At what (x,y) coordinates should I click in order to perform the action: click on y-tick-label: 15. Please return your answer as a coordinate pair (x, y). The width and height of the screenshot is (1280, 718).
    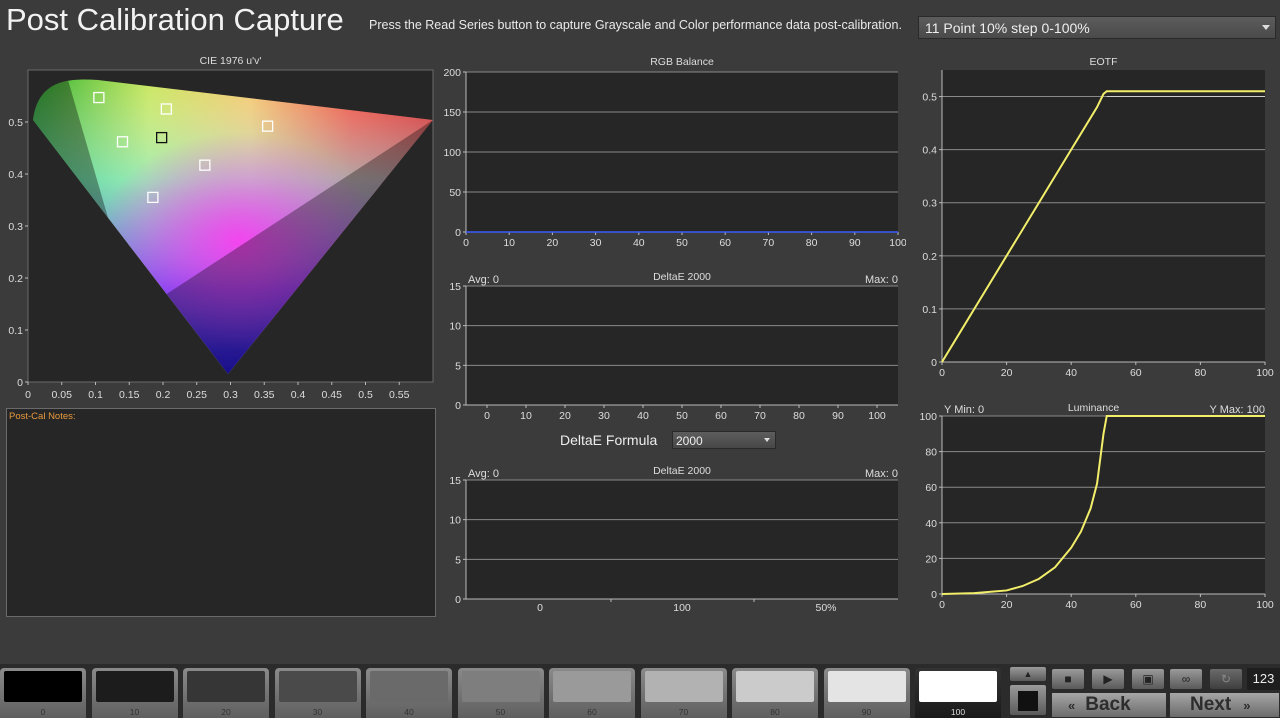
    Looking at the image, I should click on (455, 287).